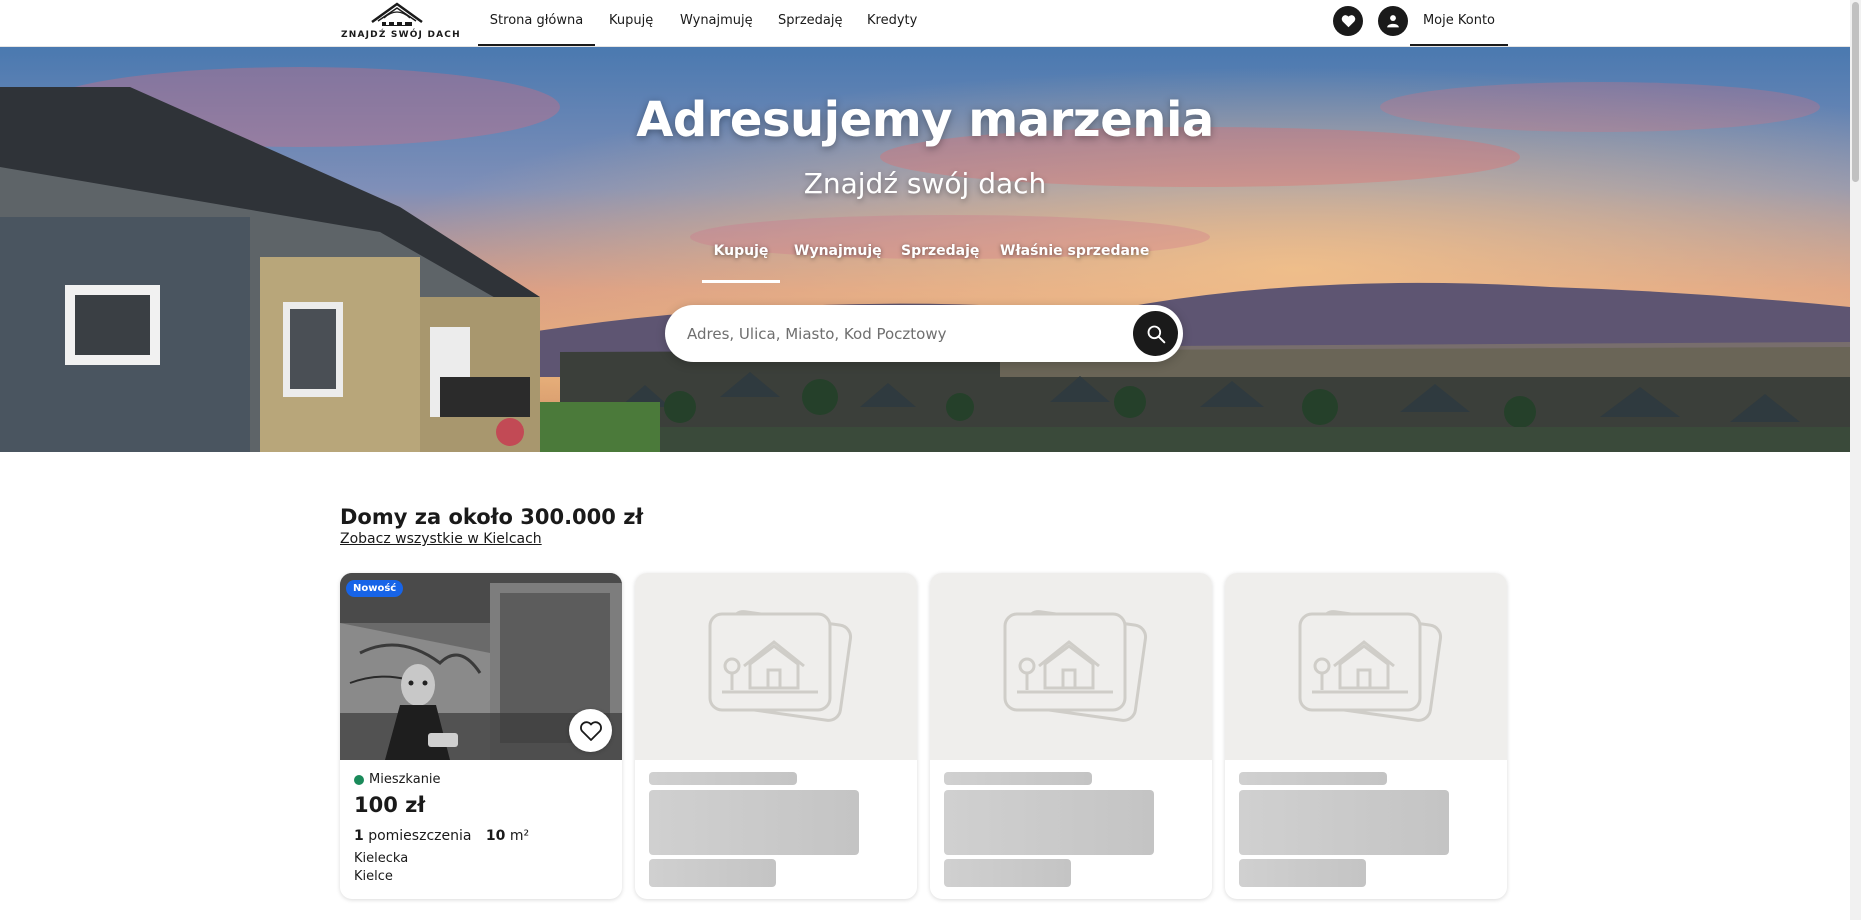  Describe the element at coordinates (481, 666) in the screenshot. I see `listing-photo: Nowość` at that location.